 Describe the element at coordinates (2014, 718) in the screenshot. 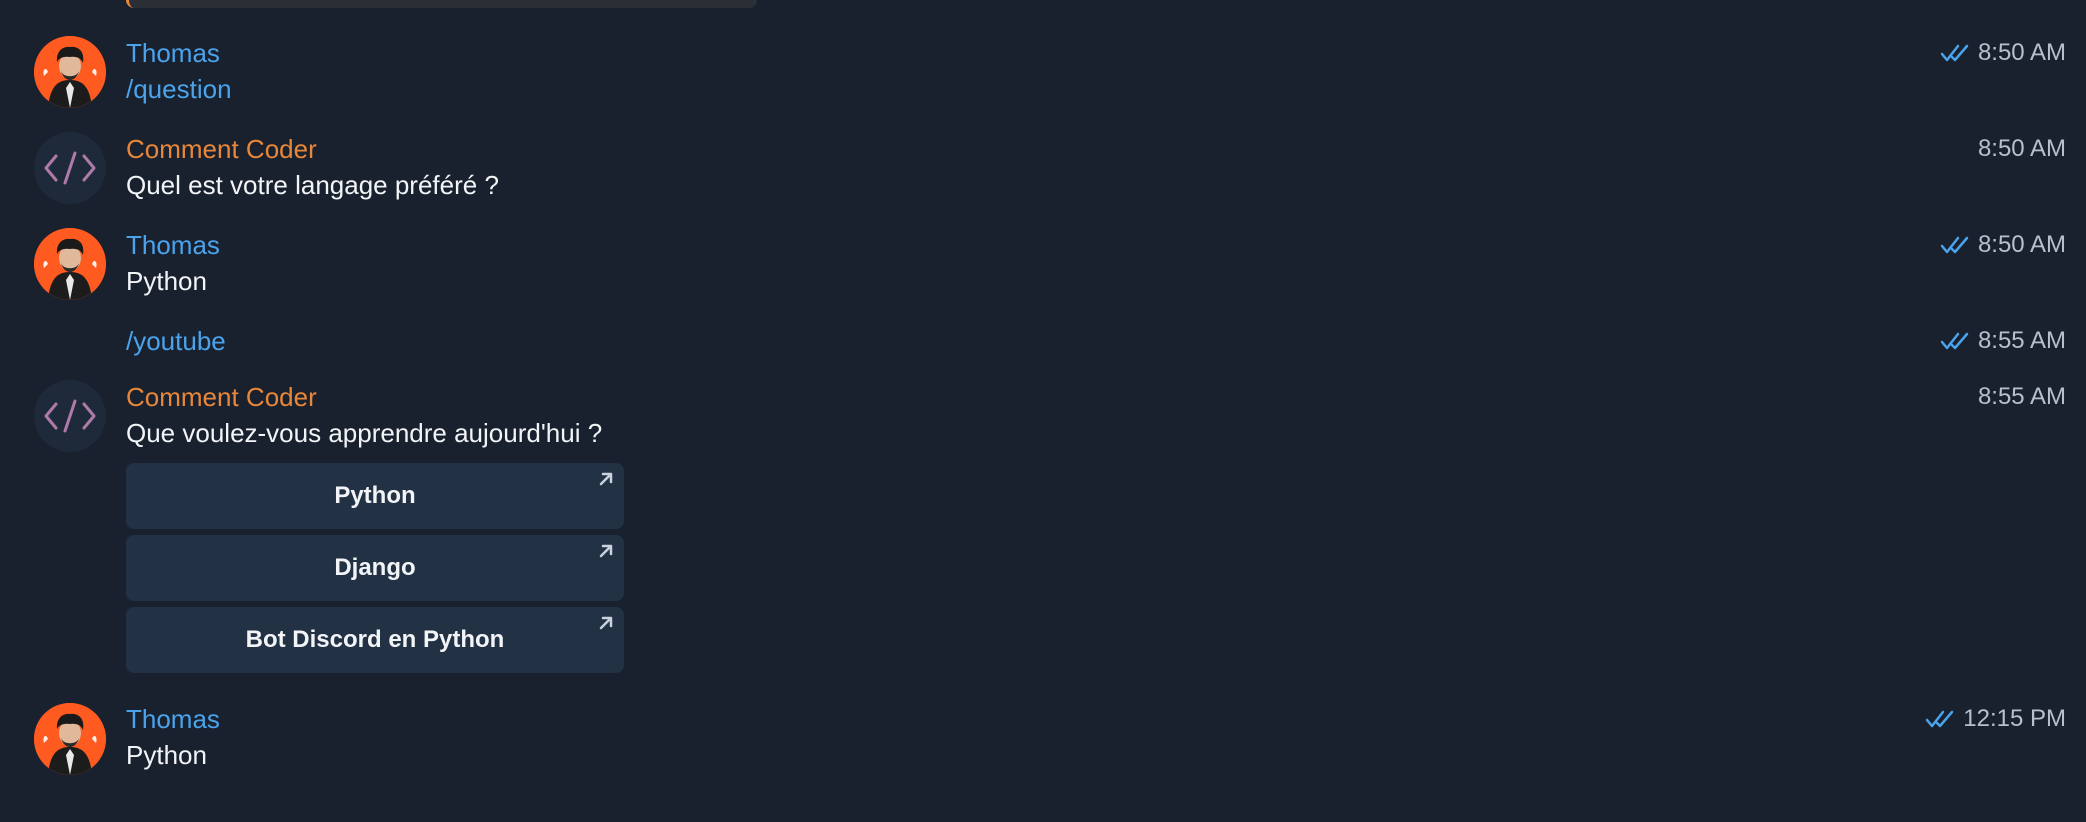

I see `message-time: 12:15 PM` at that location.